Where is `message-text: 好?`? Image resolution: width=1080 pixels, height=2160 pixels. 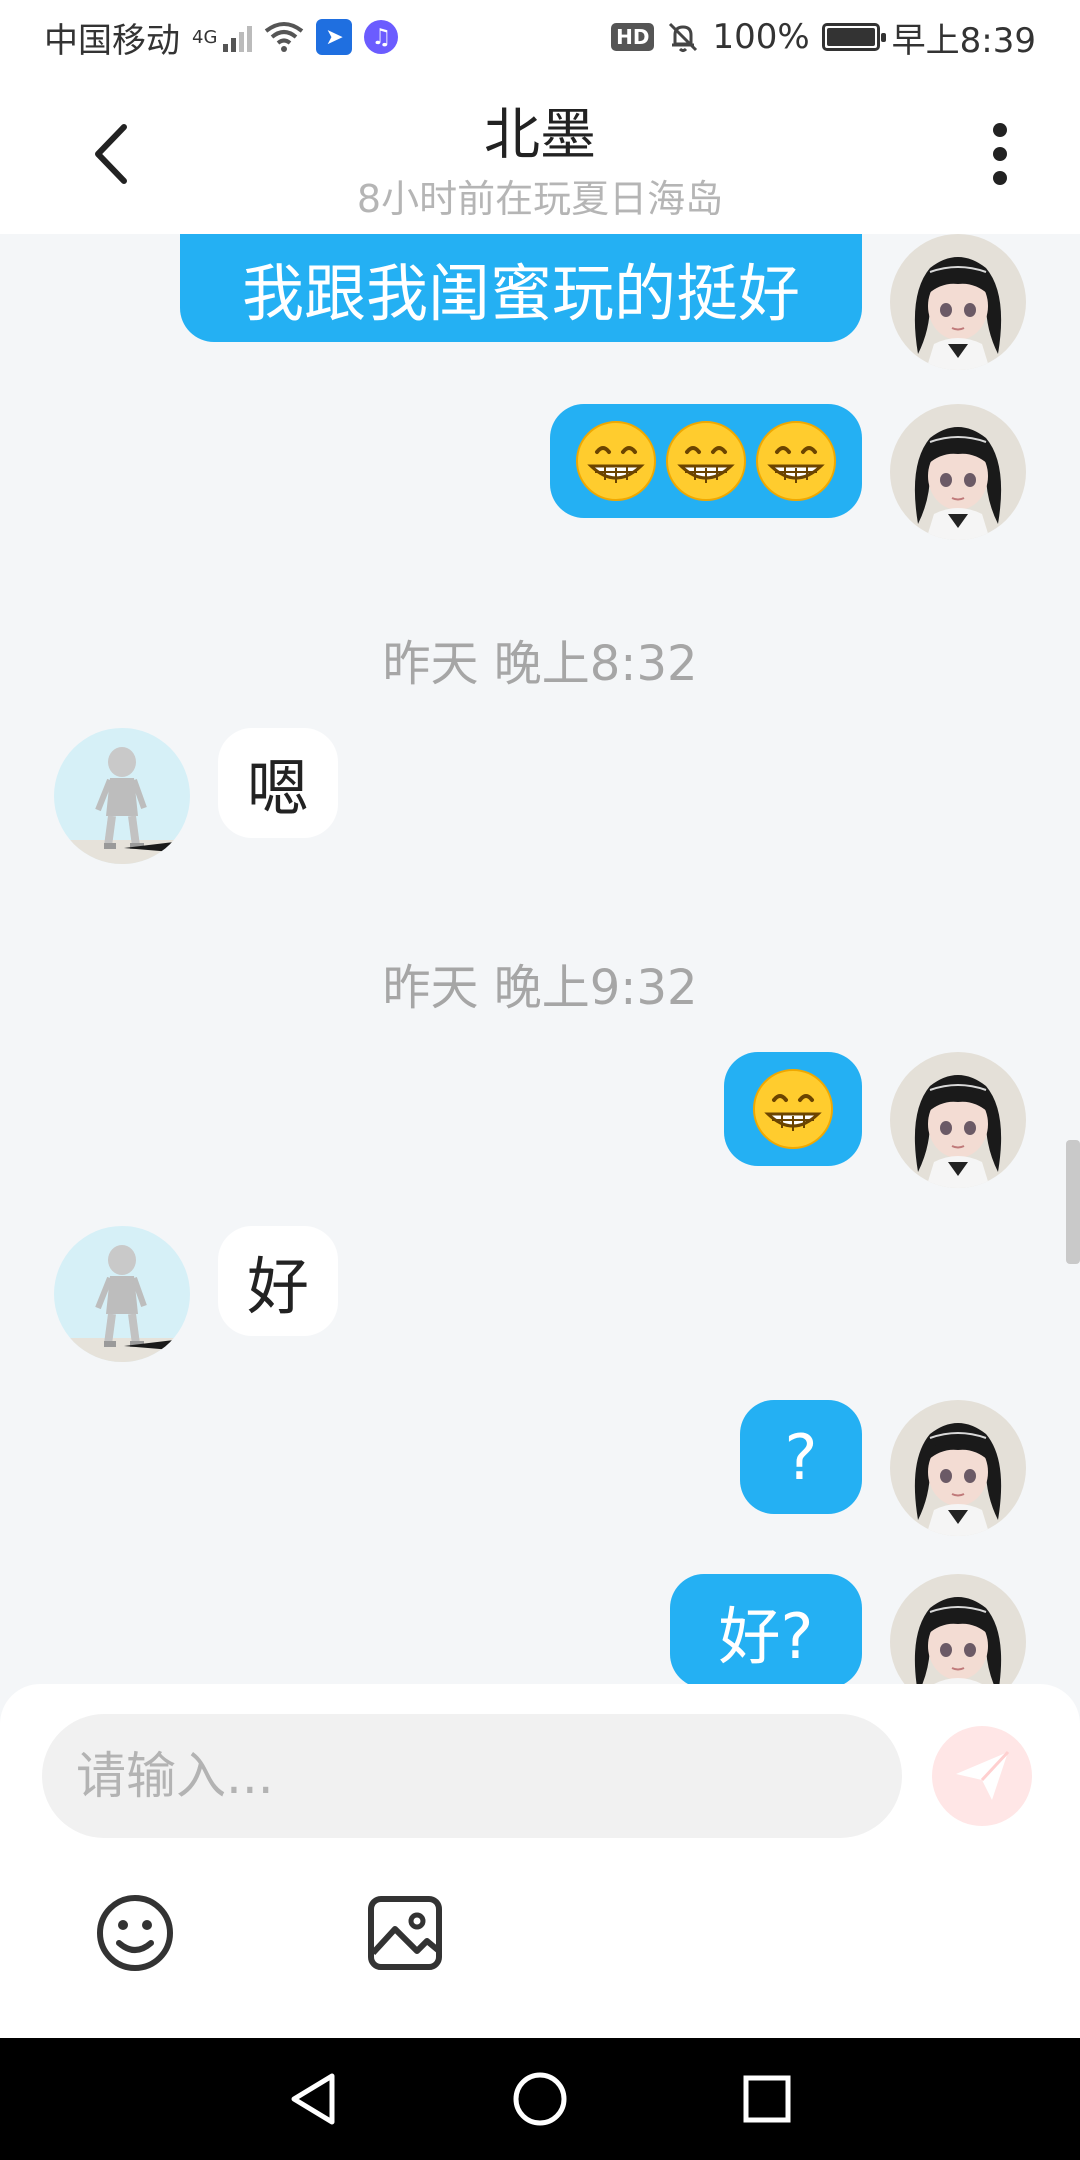
message-text: 好? is located at coordinates (766, 1636).